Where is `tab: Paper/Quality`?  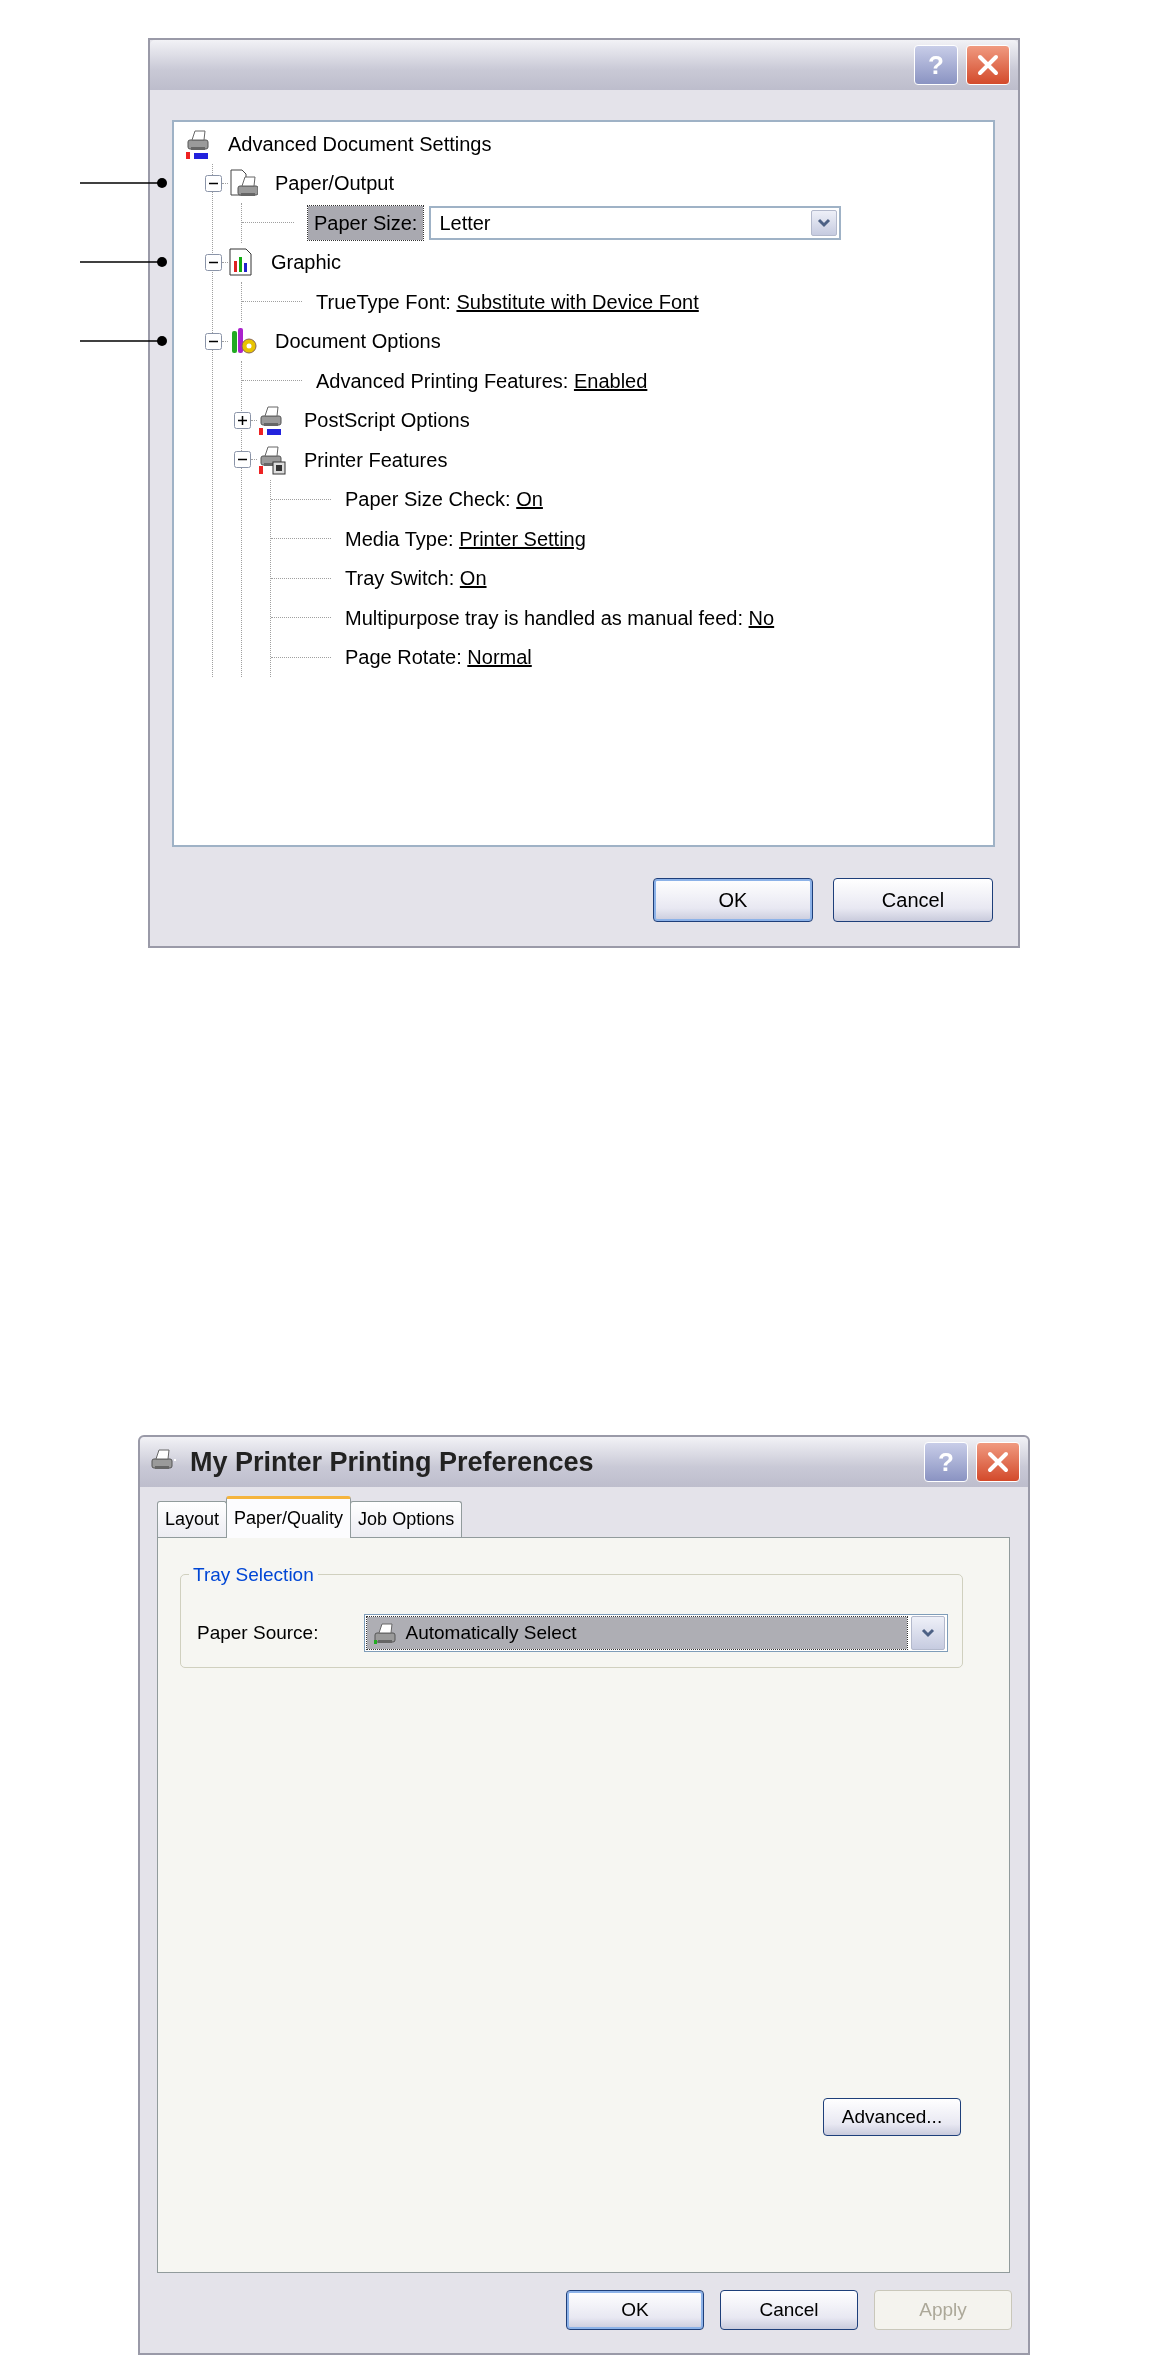
tab: Paper/Quality is located at coordinates (289, 1517).